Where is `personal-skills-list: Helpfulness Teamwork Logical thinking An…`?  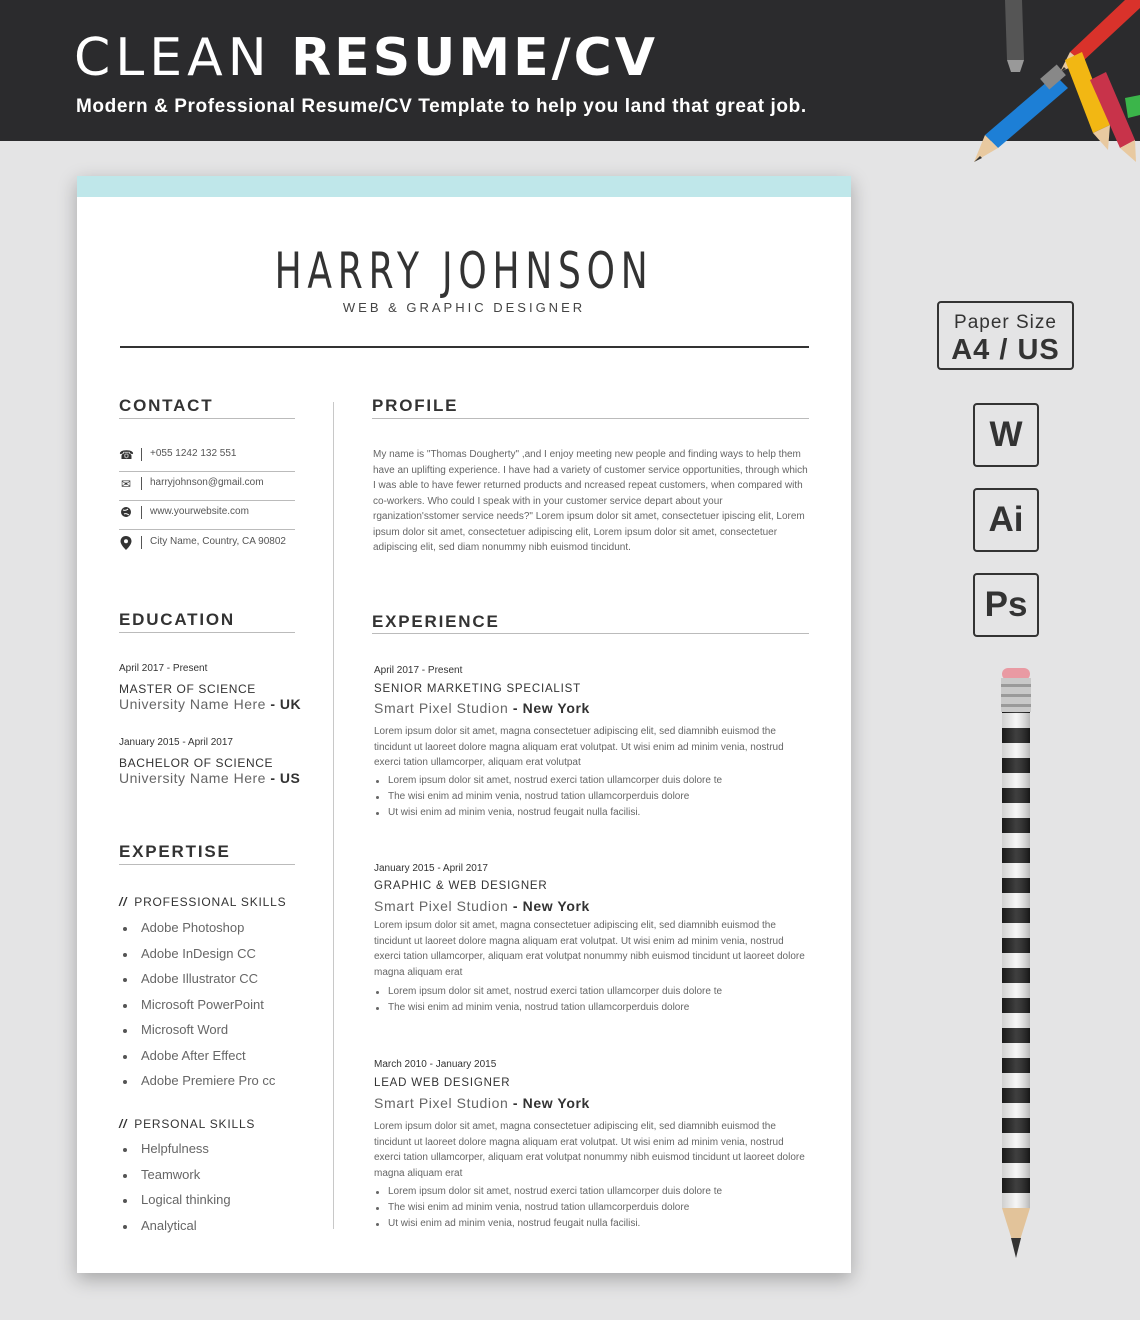
personal-skills-list: Helpfulness Teamwork Logical thinking An… is located at coordinates (175, 1192).